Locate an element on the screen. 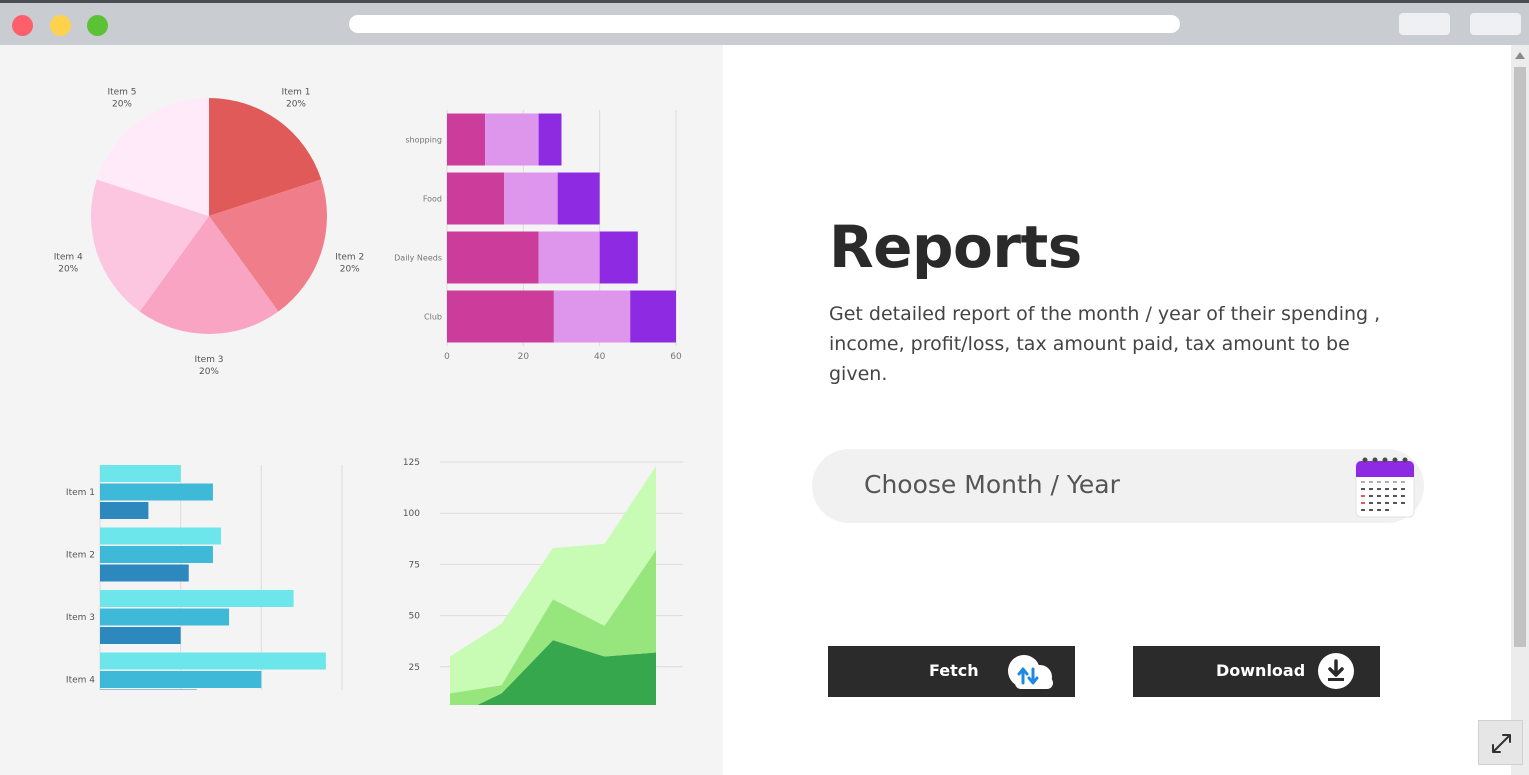  y-category-label: shopping is located at coordinates (423, 140).